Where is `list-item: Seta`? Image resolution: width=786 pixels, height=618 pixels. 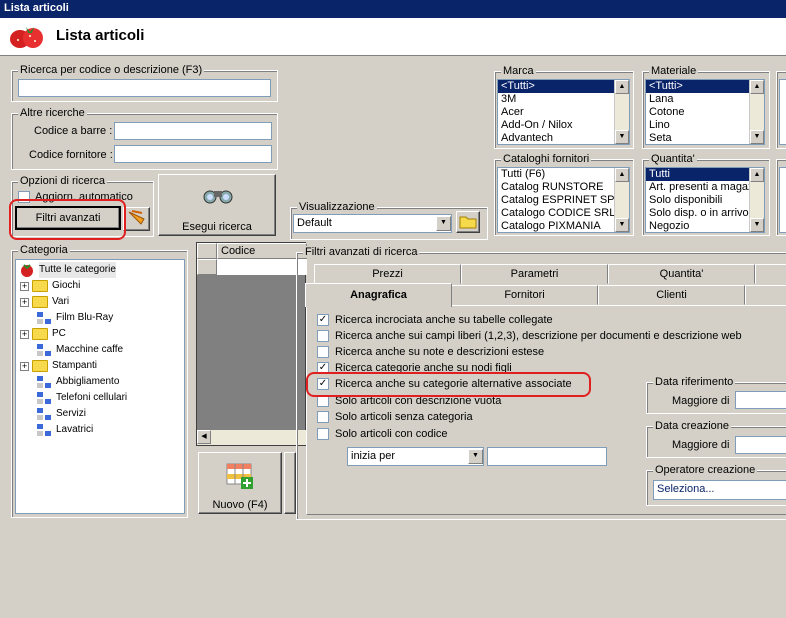
list-item: Seta is located at coordinates (705, 138).